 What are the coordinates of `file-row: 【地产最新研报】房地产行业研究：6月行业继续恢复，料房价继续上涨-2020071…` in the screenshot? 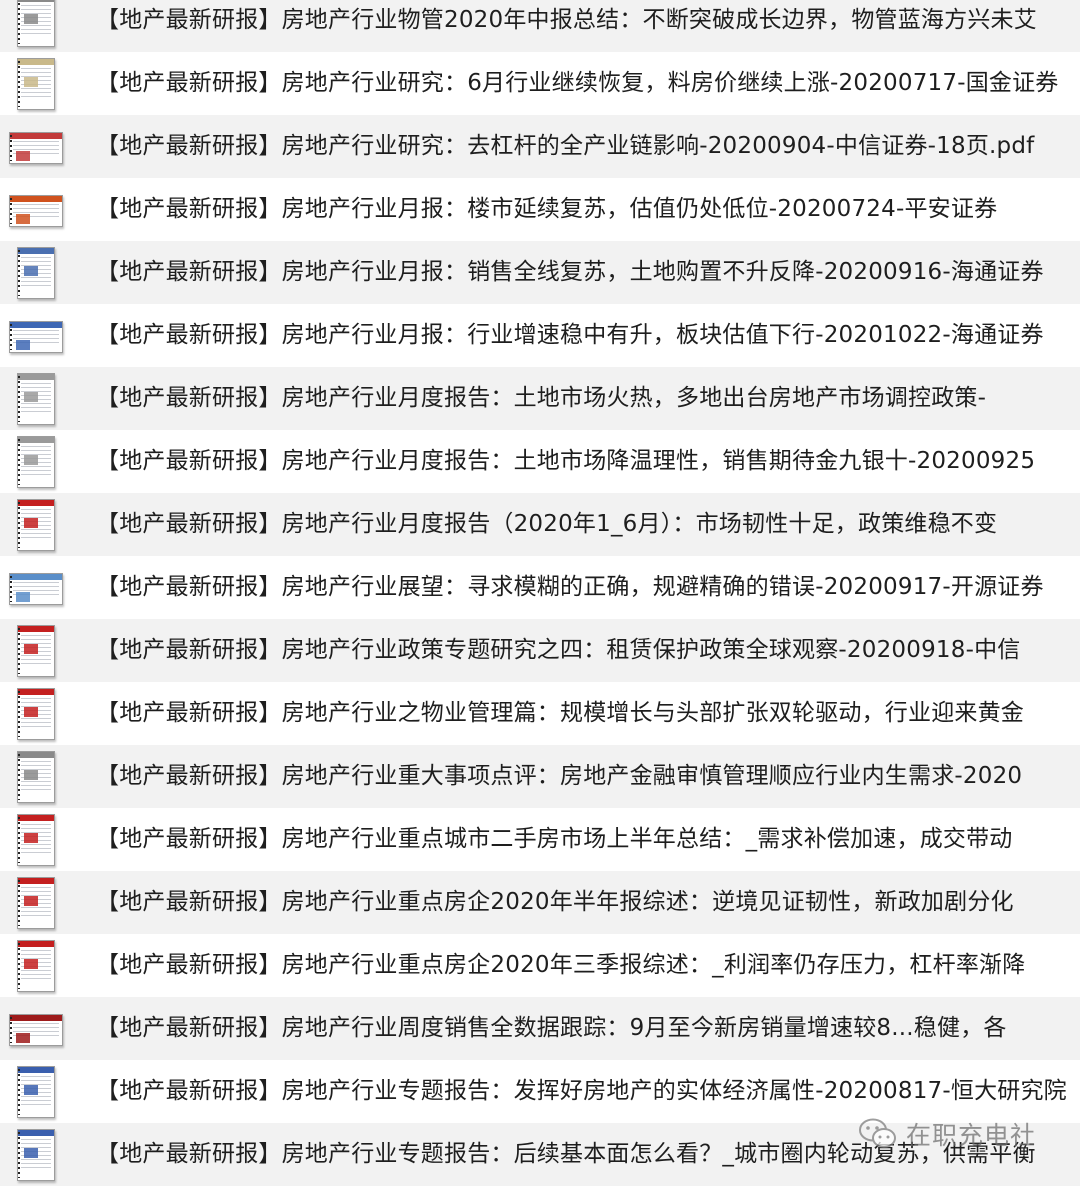 It's located at (540, 83).